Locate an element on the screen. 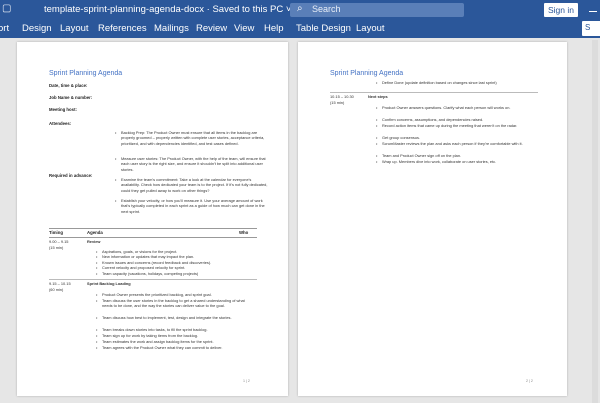  tab-table-layout: Layout is located at coordinates (370, 28).